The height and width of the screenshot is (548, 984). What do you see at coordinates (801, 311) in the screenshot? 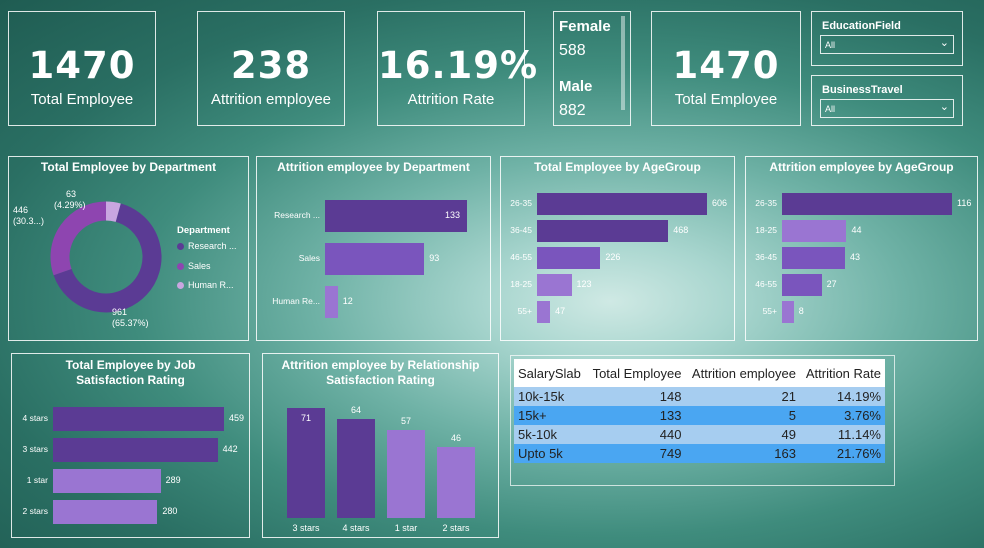
I see `data-label: 8` at bounding box center [801, 311].